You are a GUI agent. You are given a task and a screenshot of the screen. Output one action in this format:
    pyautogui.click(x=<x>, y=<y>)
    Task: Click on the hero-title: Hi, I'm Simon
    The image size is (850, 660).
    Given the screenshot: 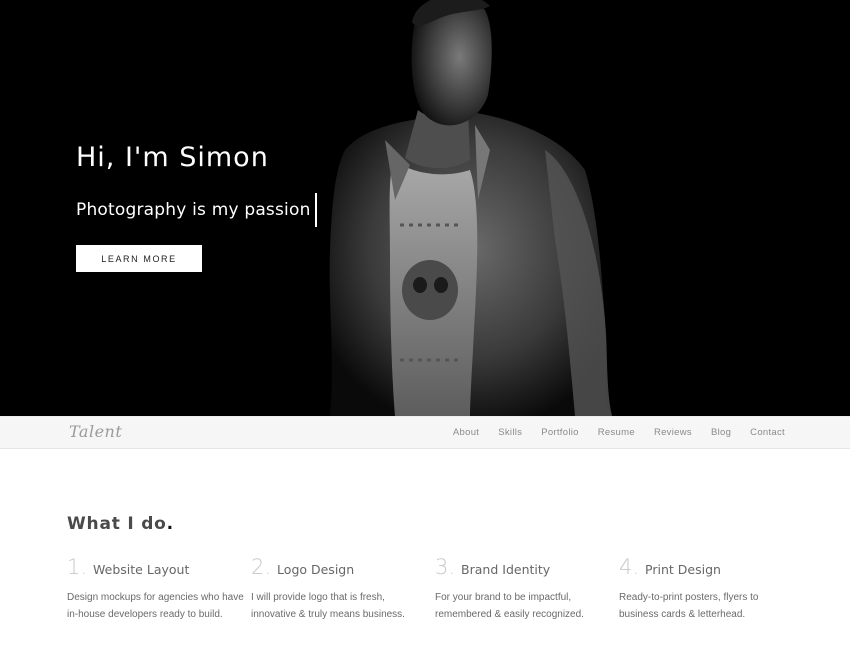 What is the action you would take?
    pyautogui.click(x=172, y=157)
    